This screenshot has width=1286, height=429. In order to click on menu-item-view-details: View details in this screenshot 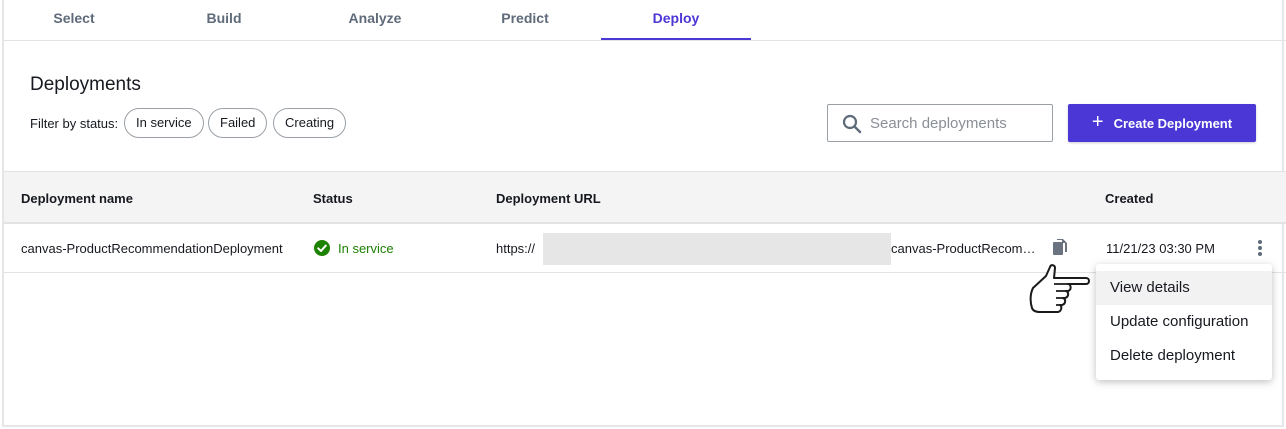, I will do `click(1184, 288)`.